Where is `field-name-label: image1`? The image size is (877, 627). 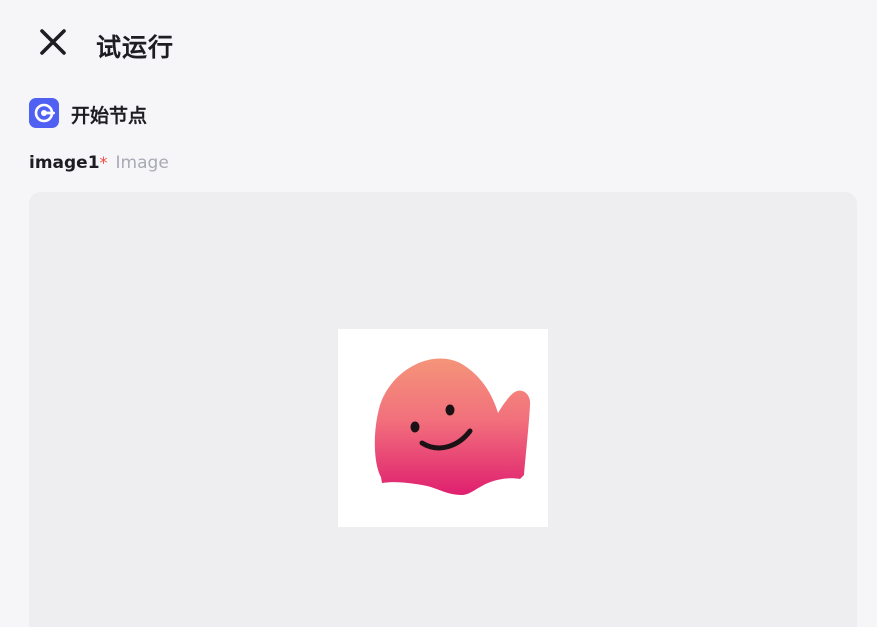 field-name-label: image1 is located at coordinates (64, 163).